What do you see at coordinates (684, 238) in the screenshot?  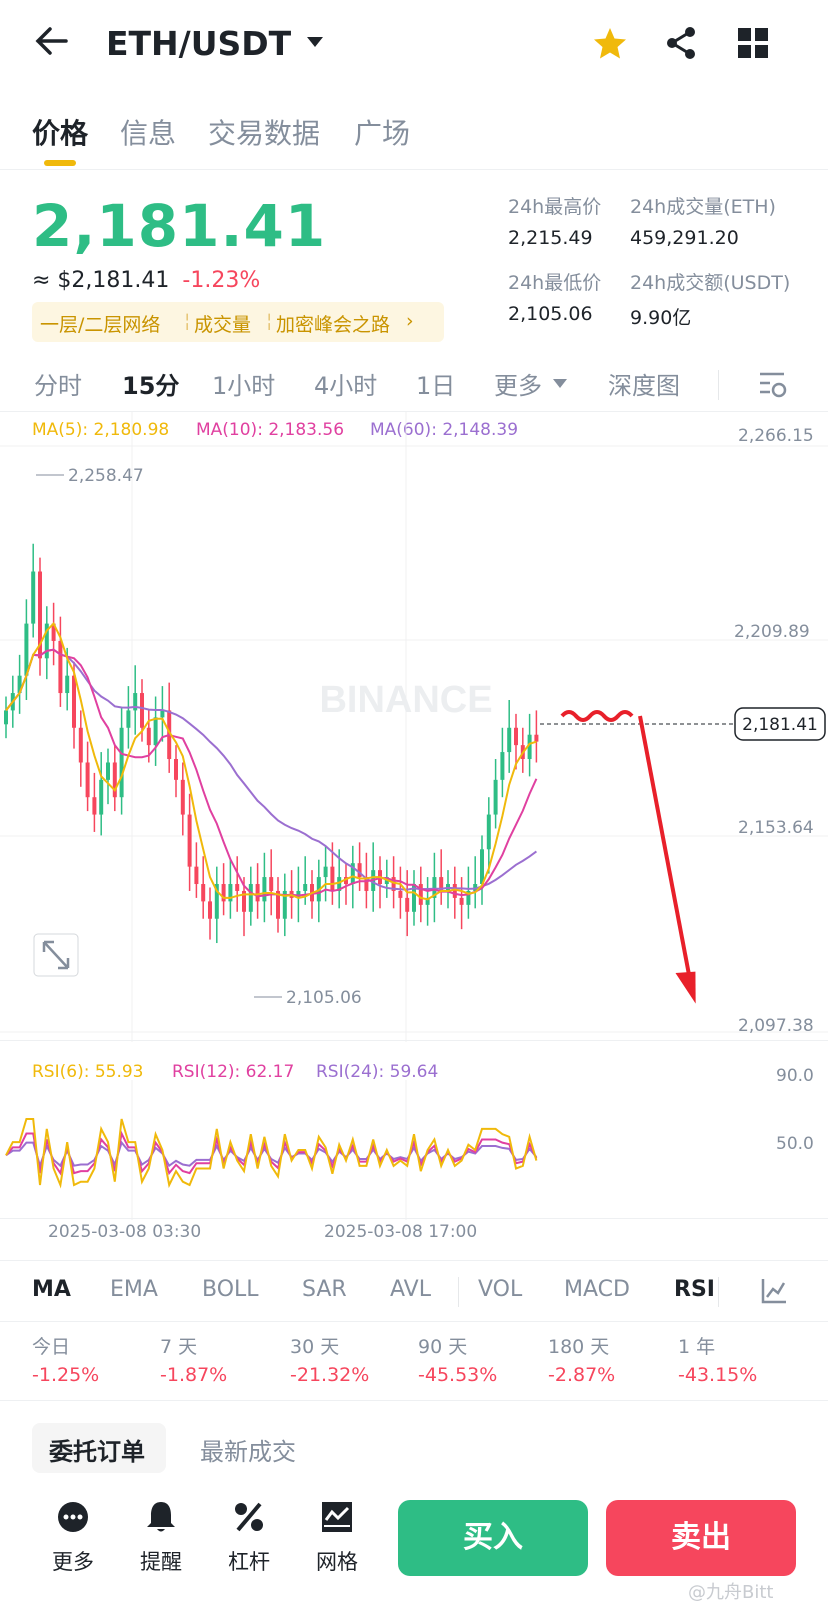 I see `stat-vol-eth: 459,291.20` at bounding box center [684, 238].